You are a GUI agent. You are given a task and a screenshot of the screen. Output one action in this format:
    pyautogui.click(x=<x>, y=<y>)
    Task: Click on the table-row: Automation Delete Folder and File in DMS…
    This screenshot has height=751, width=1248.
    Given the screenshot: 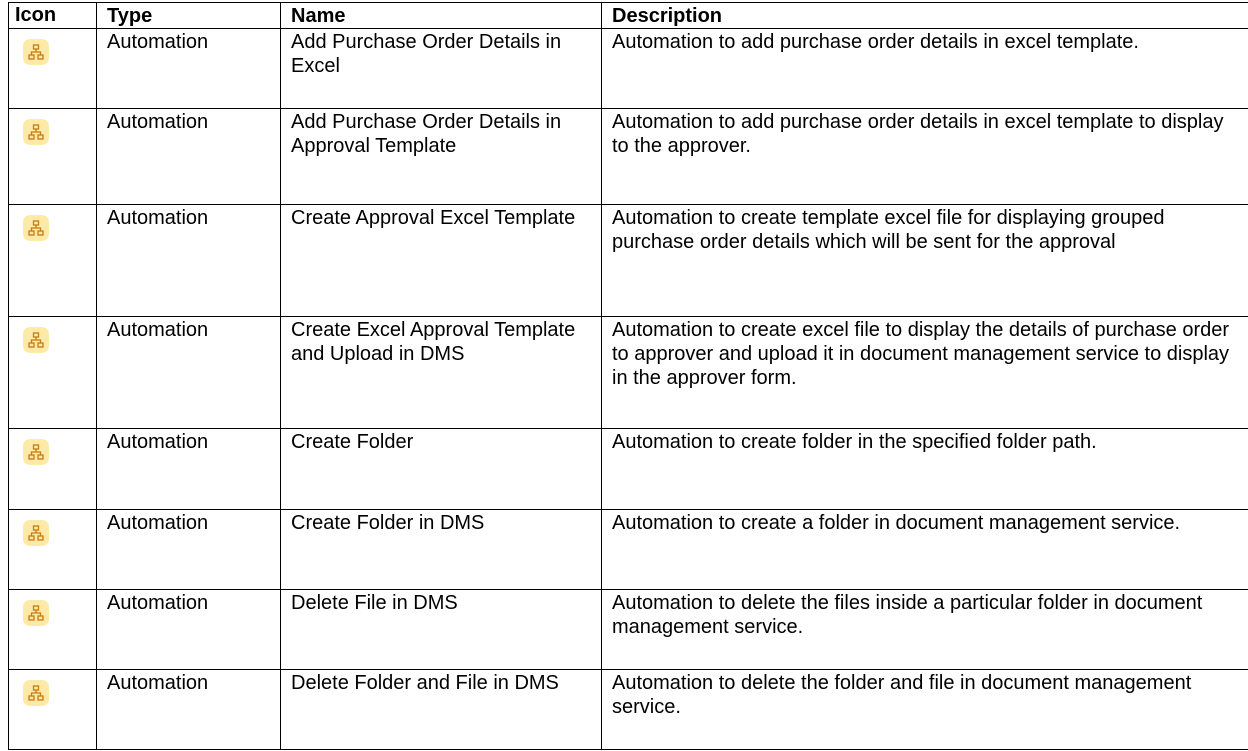 What is the action you would take?
    pyautogui.click(x=628, y=709)
    